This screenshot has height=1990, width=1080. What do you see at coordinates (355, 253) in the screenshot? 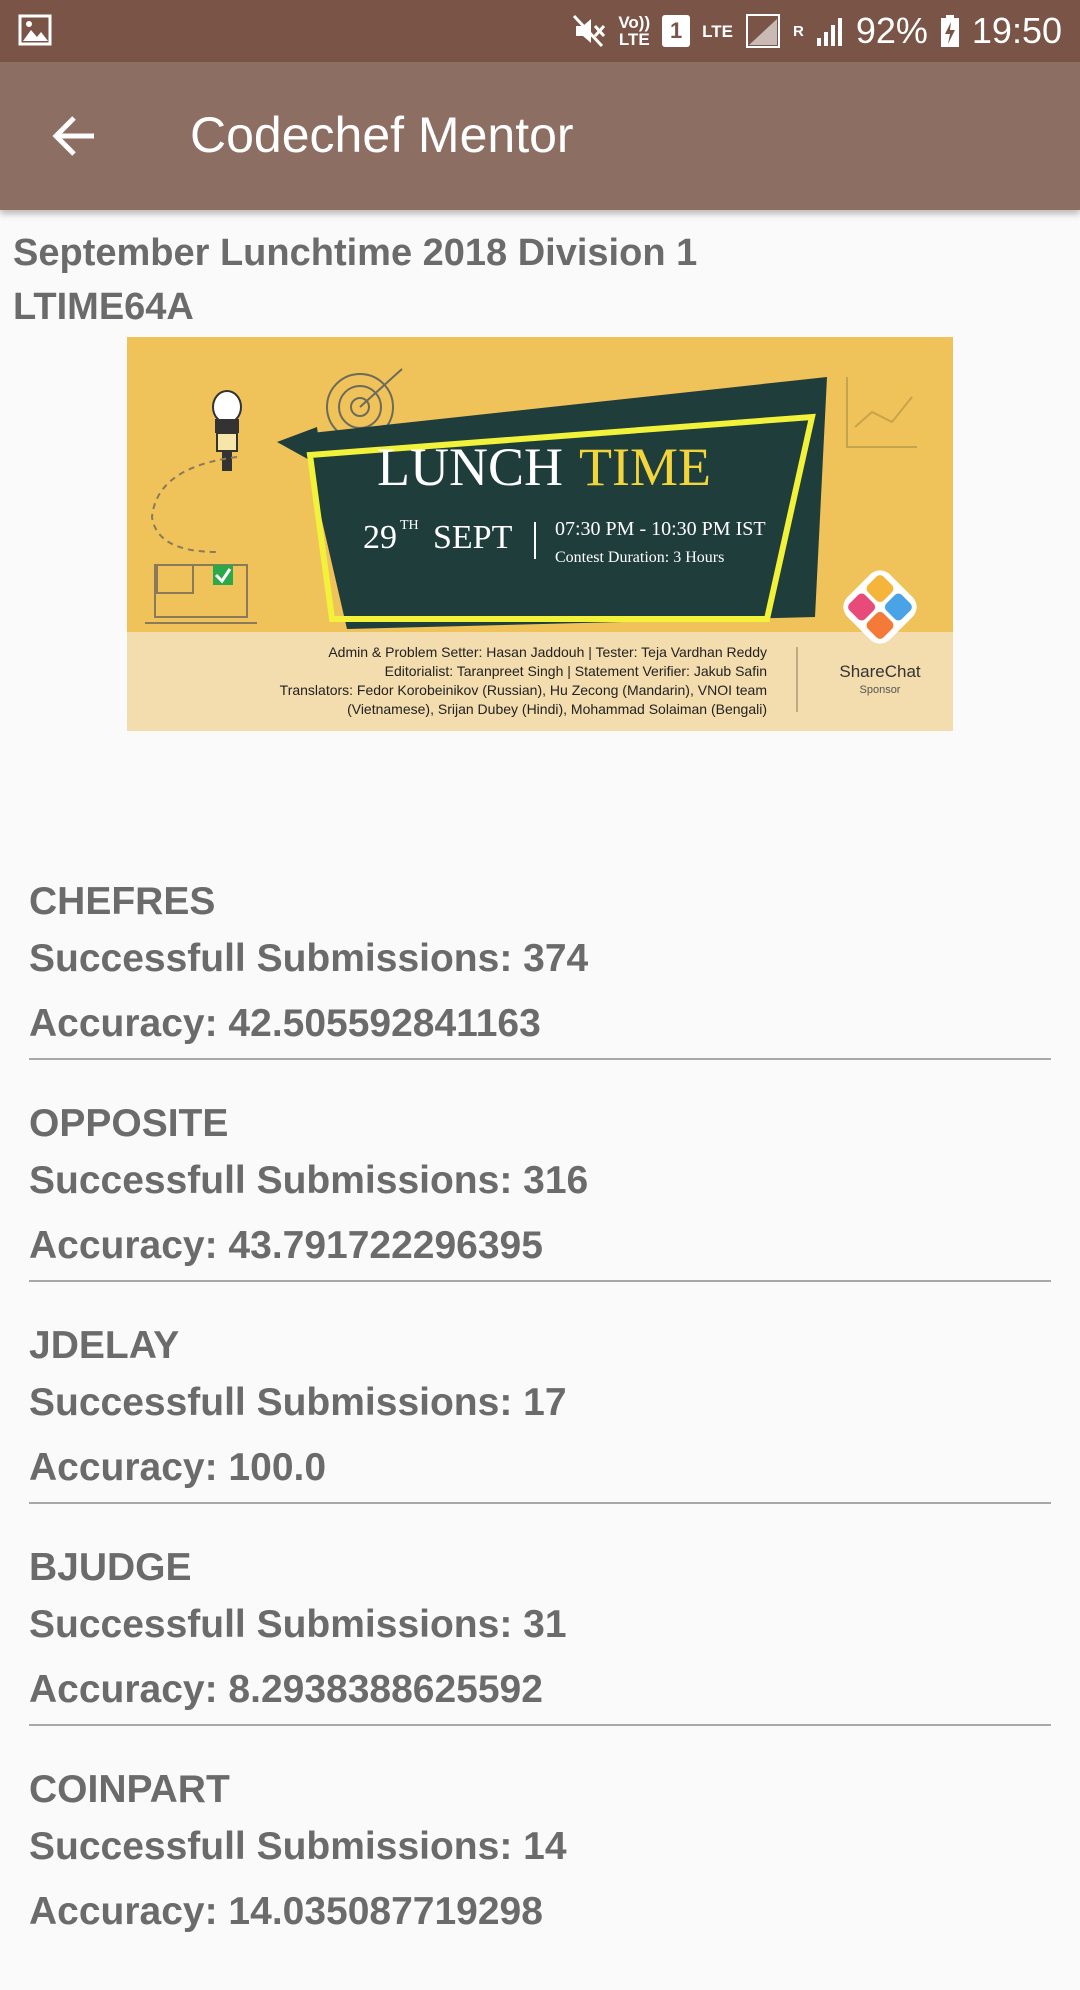
I see `contest-name: September Lunchtime 2018 Division 1` at bounding box center [355, 253].